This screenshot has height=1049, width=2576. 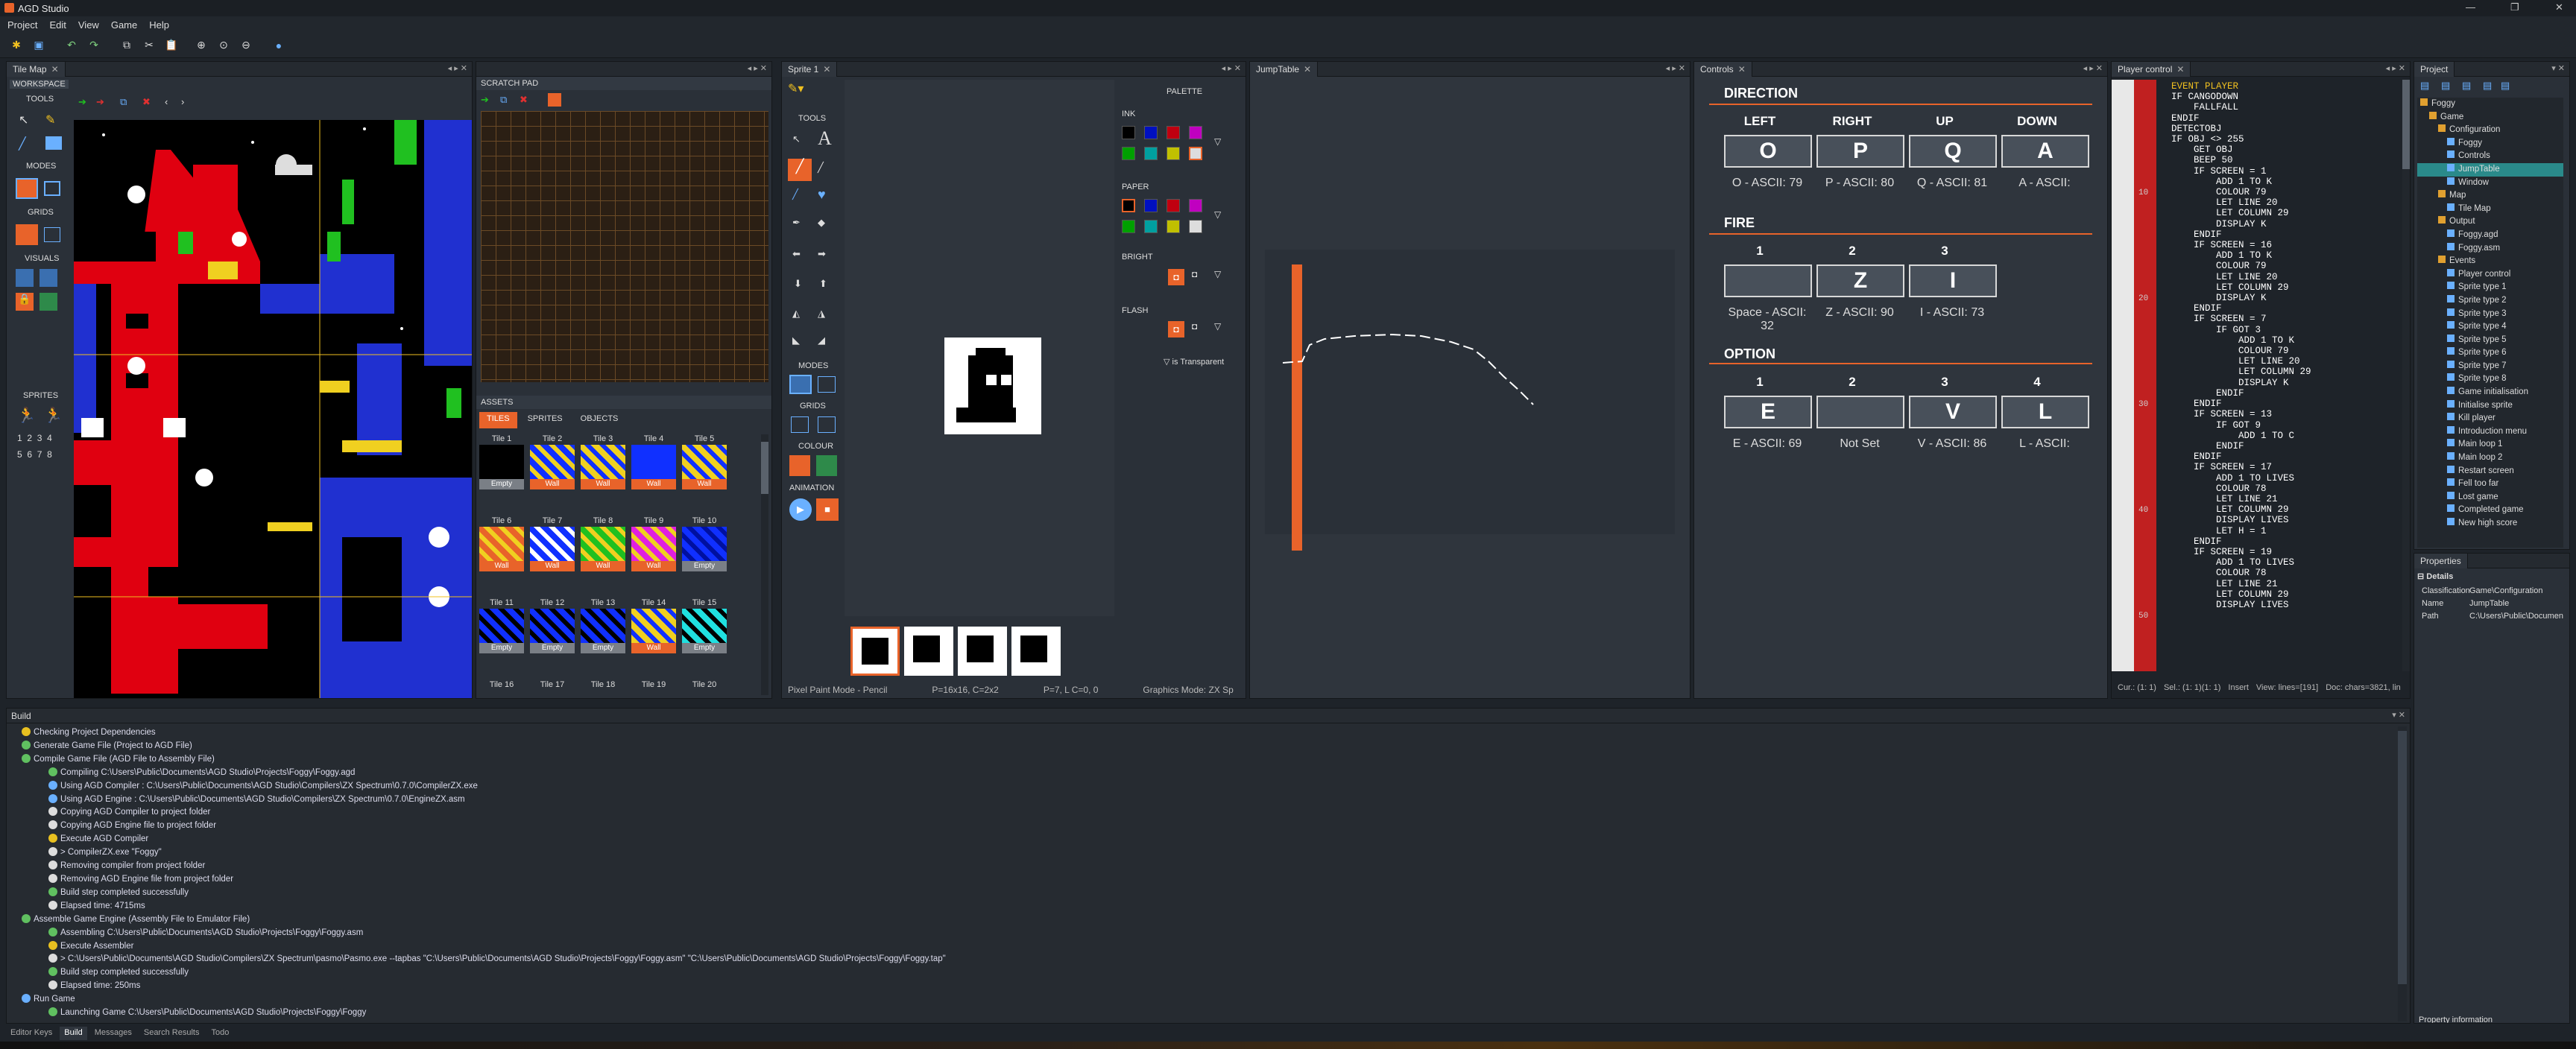 I want to click on pencil-dropdown-icon: ✎▾, so click(x=796, y=88).